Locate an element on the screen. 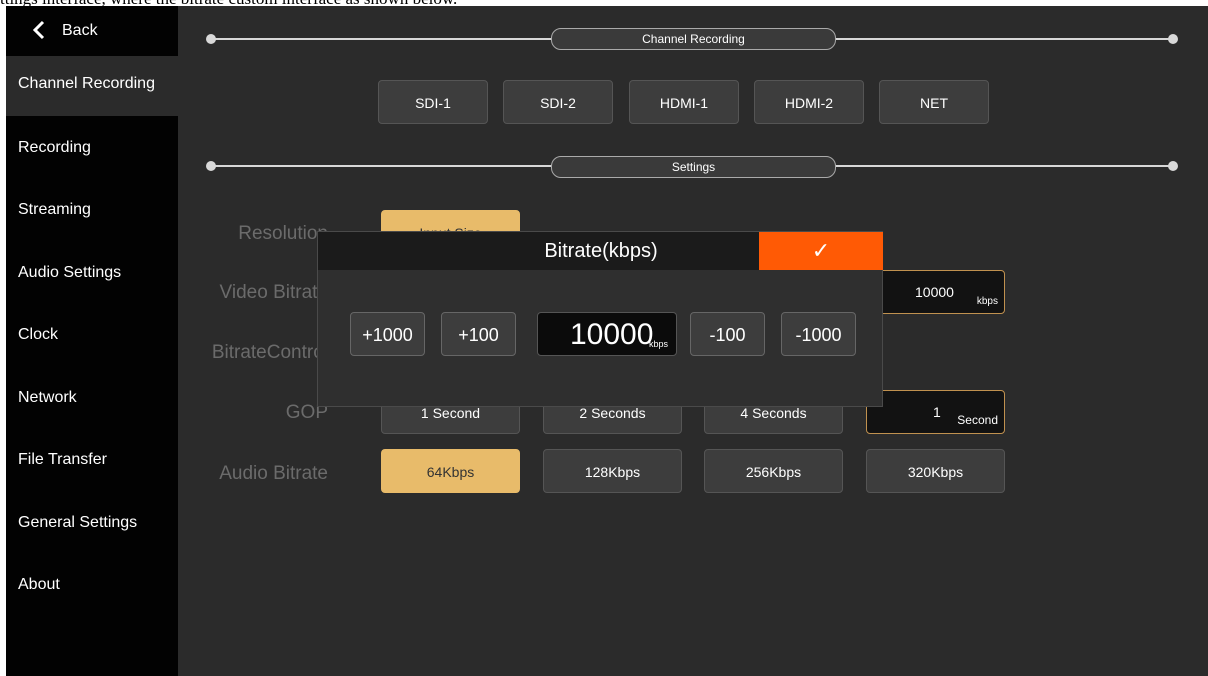 The height and width of the screenshot is (676, 1208). bitrate-unit: kbps is located at coordinates (659, 344).